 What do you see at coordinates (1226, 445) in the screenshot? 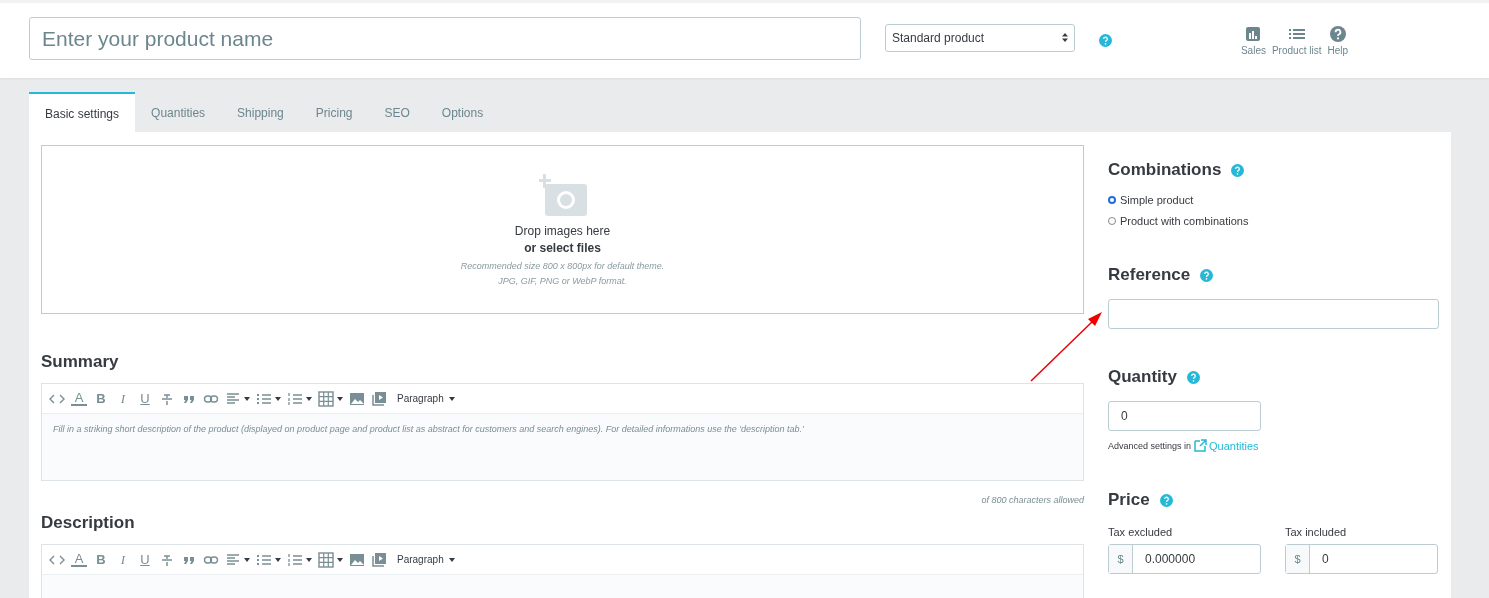
I see `quantities-link: Quantities` at bounding box center [1226, 445].